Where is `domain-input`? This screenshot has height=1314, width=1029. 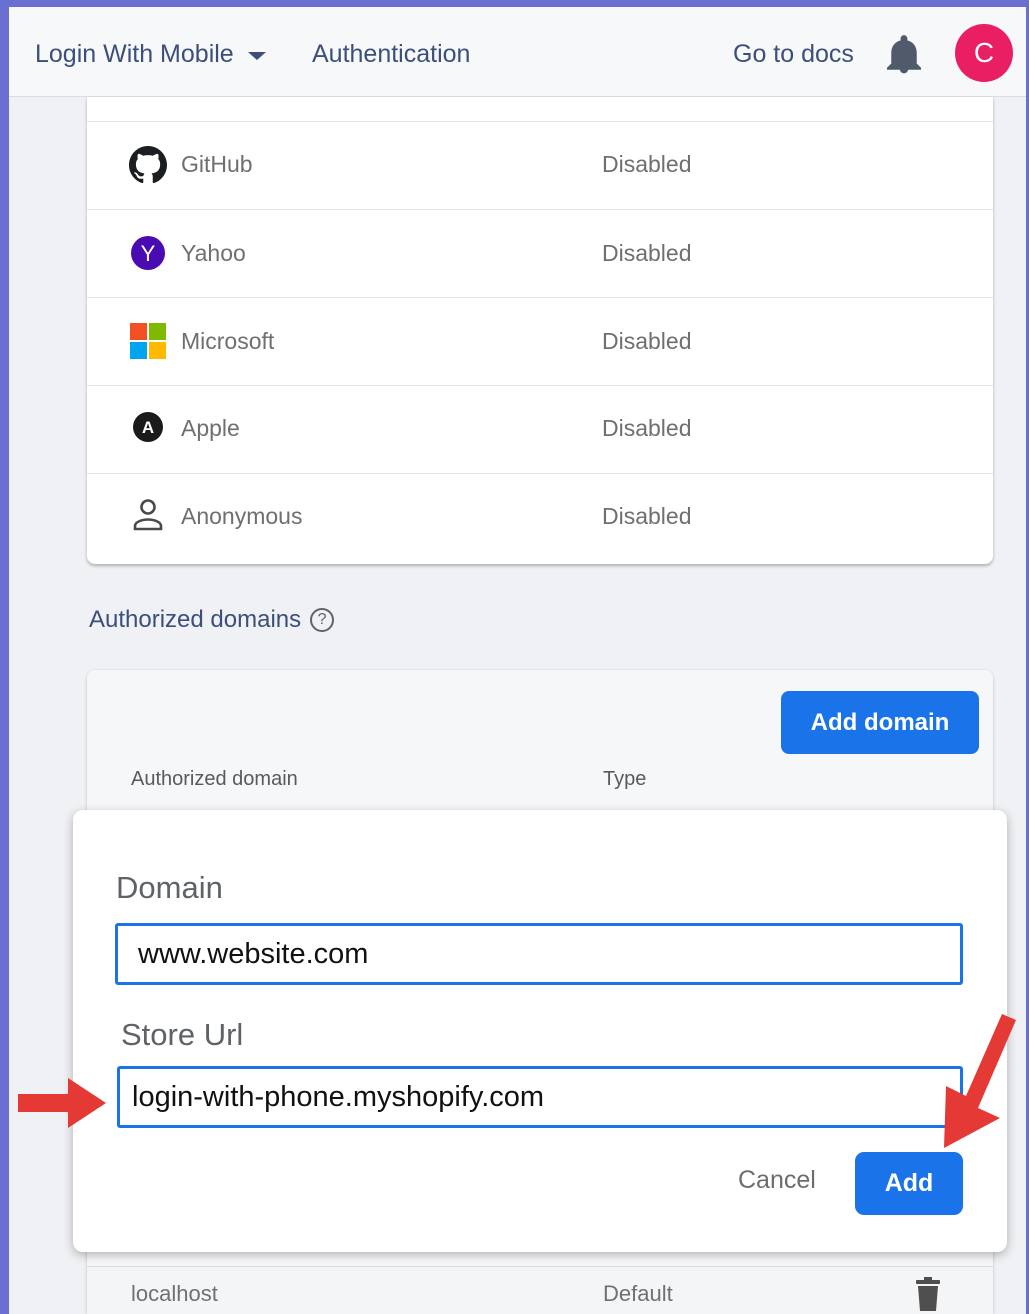
domain-input is located at coordinates (539, 954).